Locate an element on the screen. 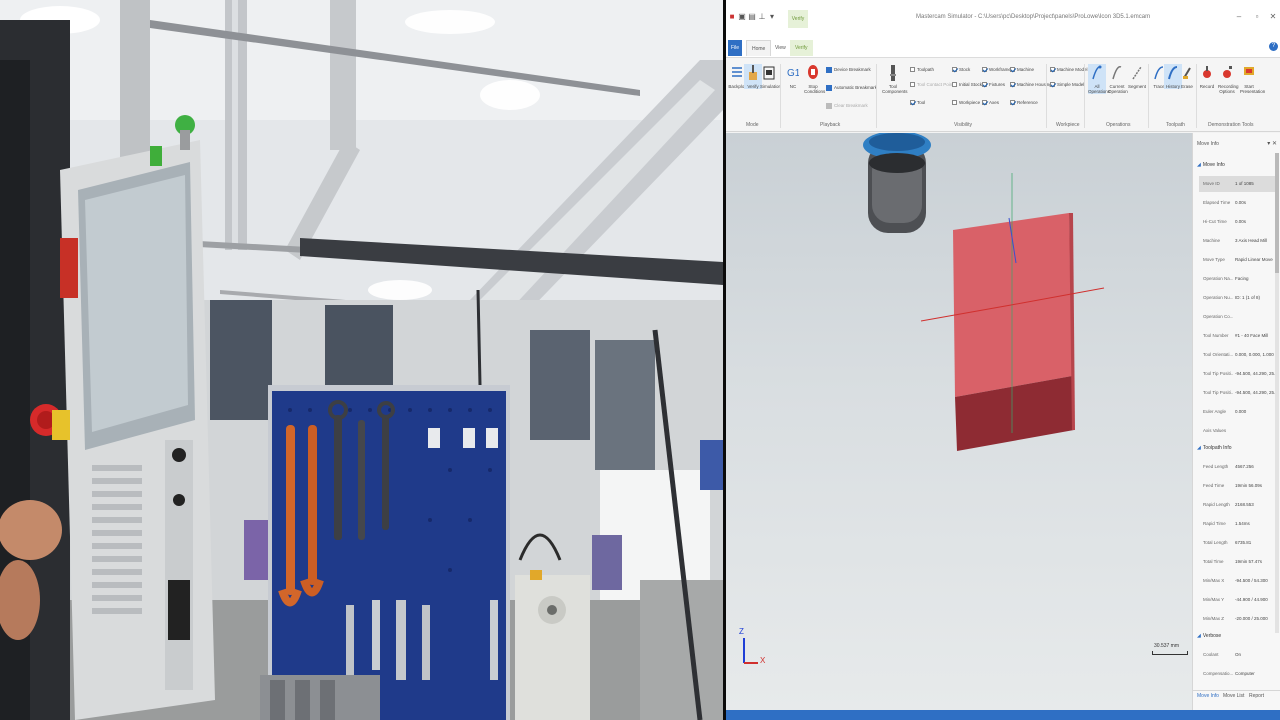 The width and height of the screenshot is (1280, 720). tab-verify: Verify is located at coordinates (801, 48).